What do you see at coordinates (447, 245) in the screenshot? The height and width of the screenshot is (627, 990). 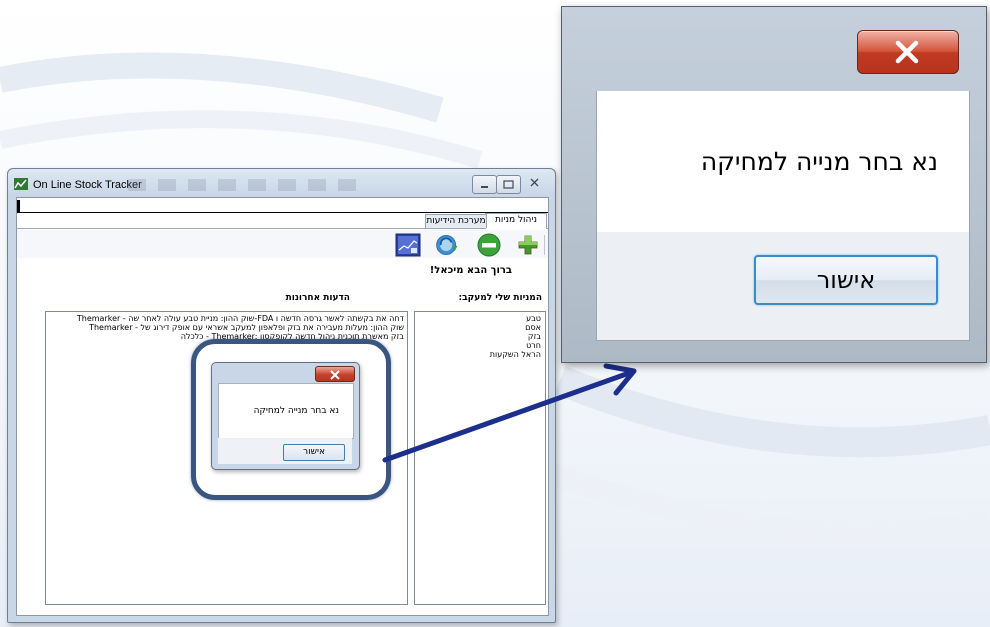 I see `refresh-icon` at bounding box center [447, 245].